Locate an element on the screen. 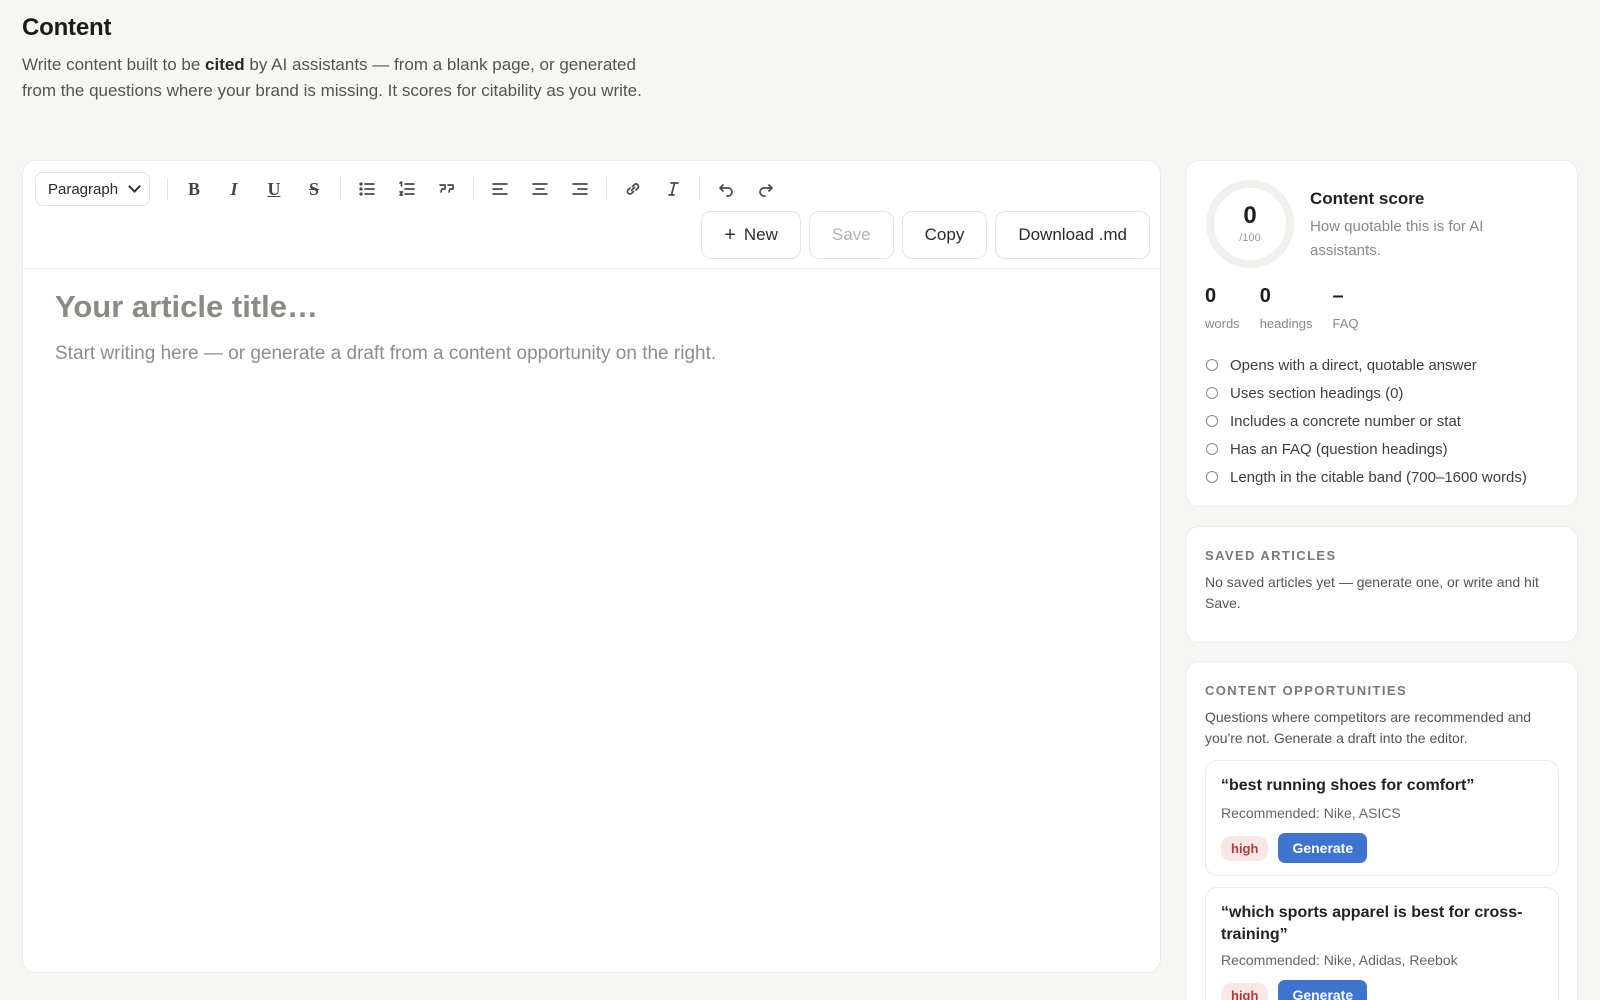 The width and height of the screenshot is (1600, 1000). align-right-icon is located at coordinates (580, 189).